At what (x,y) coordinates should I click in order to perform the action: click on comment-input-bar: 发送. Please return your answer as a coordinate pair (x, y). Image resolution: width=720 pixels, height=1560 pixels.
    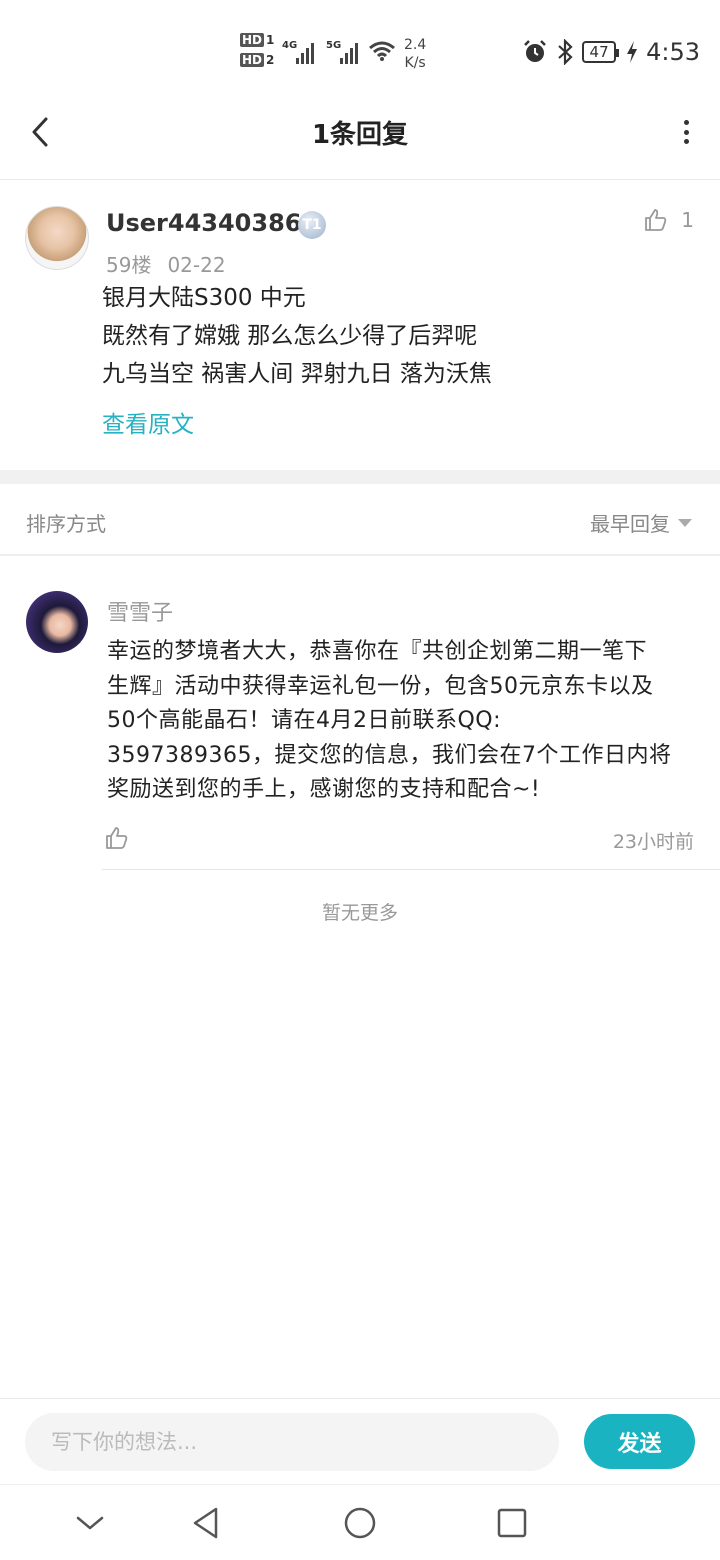
    Looking at the image, I should click on (360, 1441).